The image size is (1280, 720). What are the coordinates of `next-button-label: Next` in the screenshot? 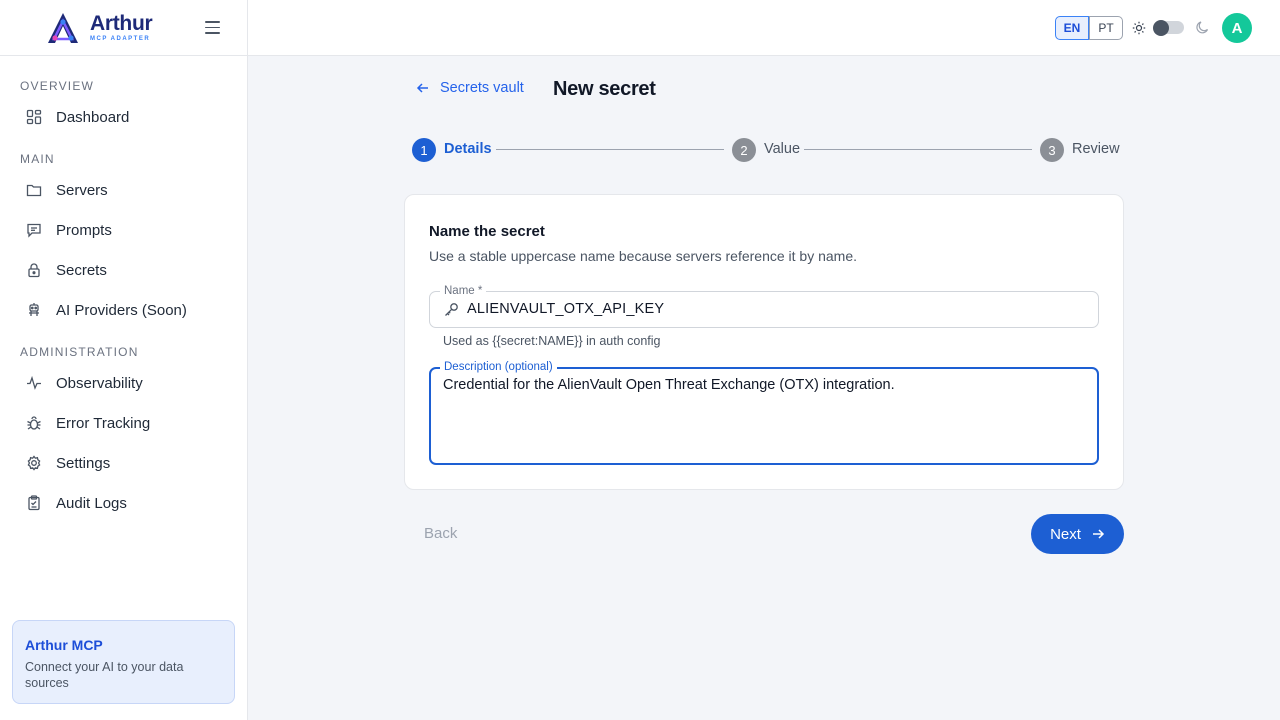 It's located at (1065, 534).